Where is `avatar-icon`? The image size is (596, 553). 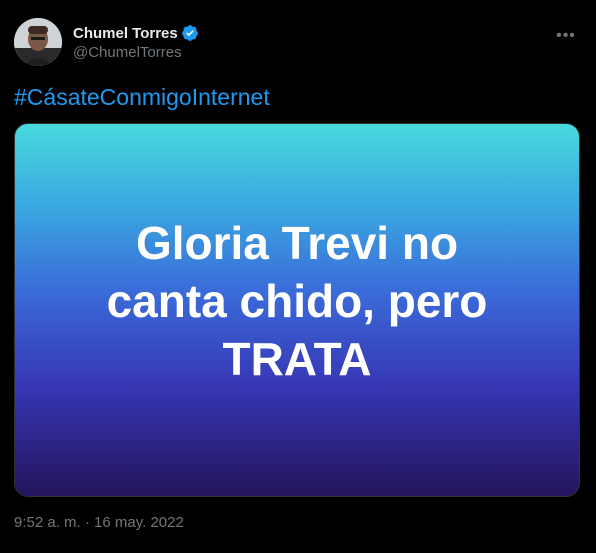 avatar-icon is located at coordinates (38, 42).